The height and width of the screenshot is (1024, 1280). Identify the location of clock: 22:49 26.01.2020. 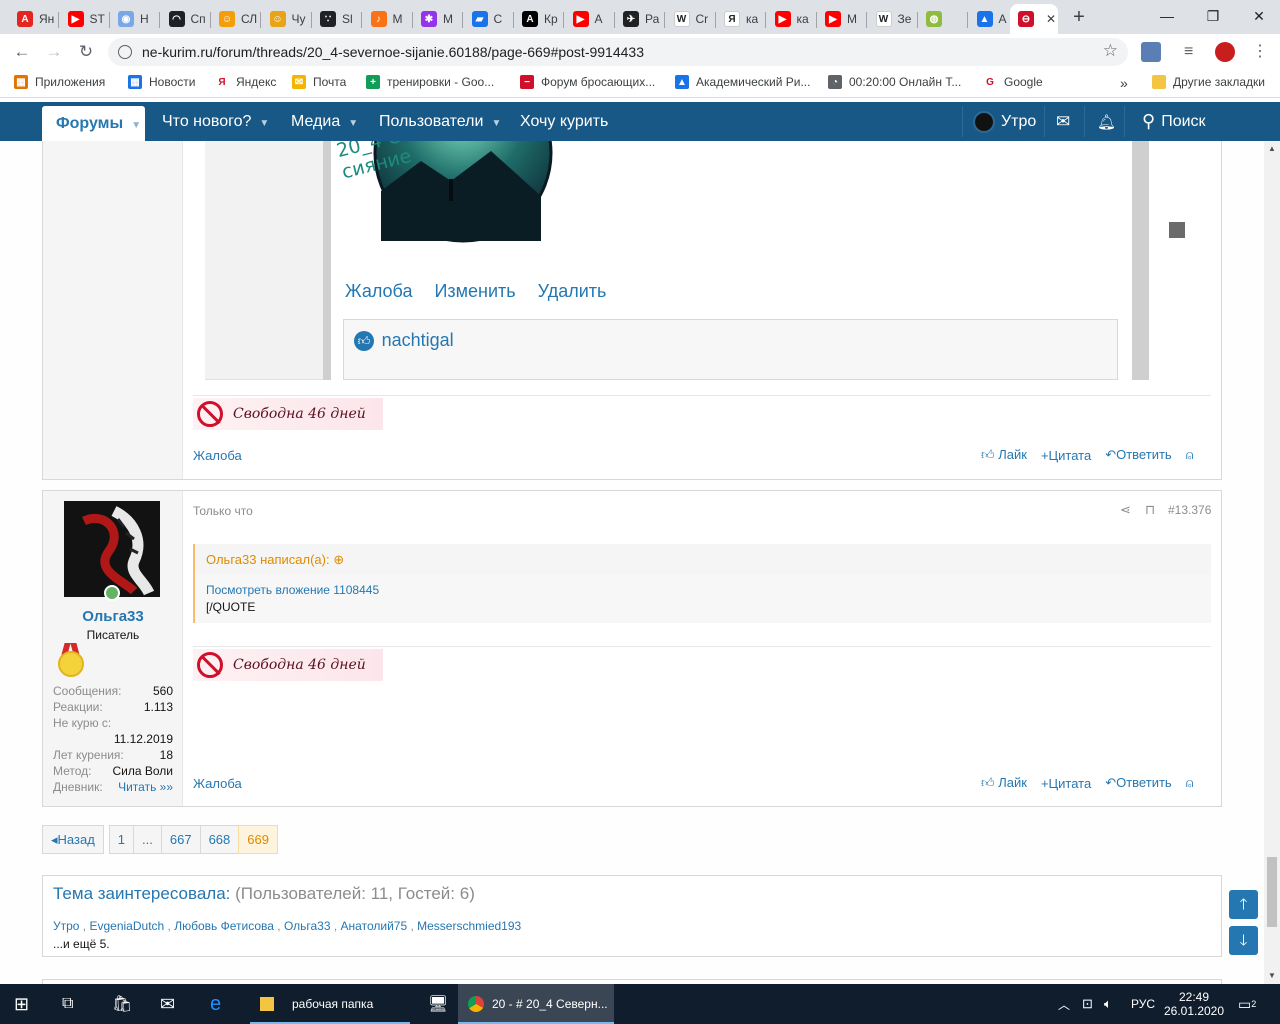
(1194, 1004).